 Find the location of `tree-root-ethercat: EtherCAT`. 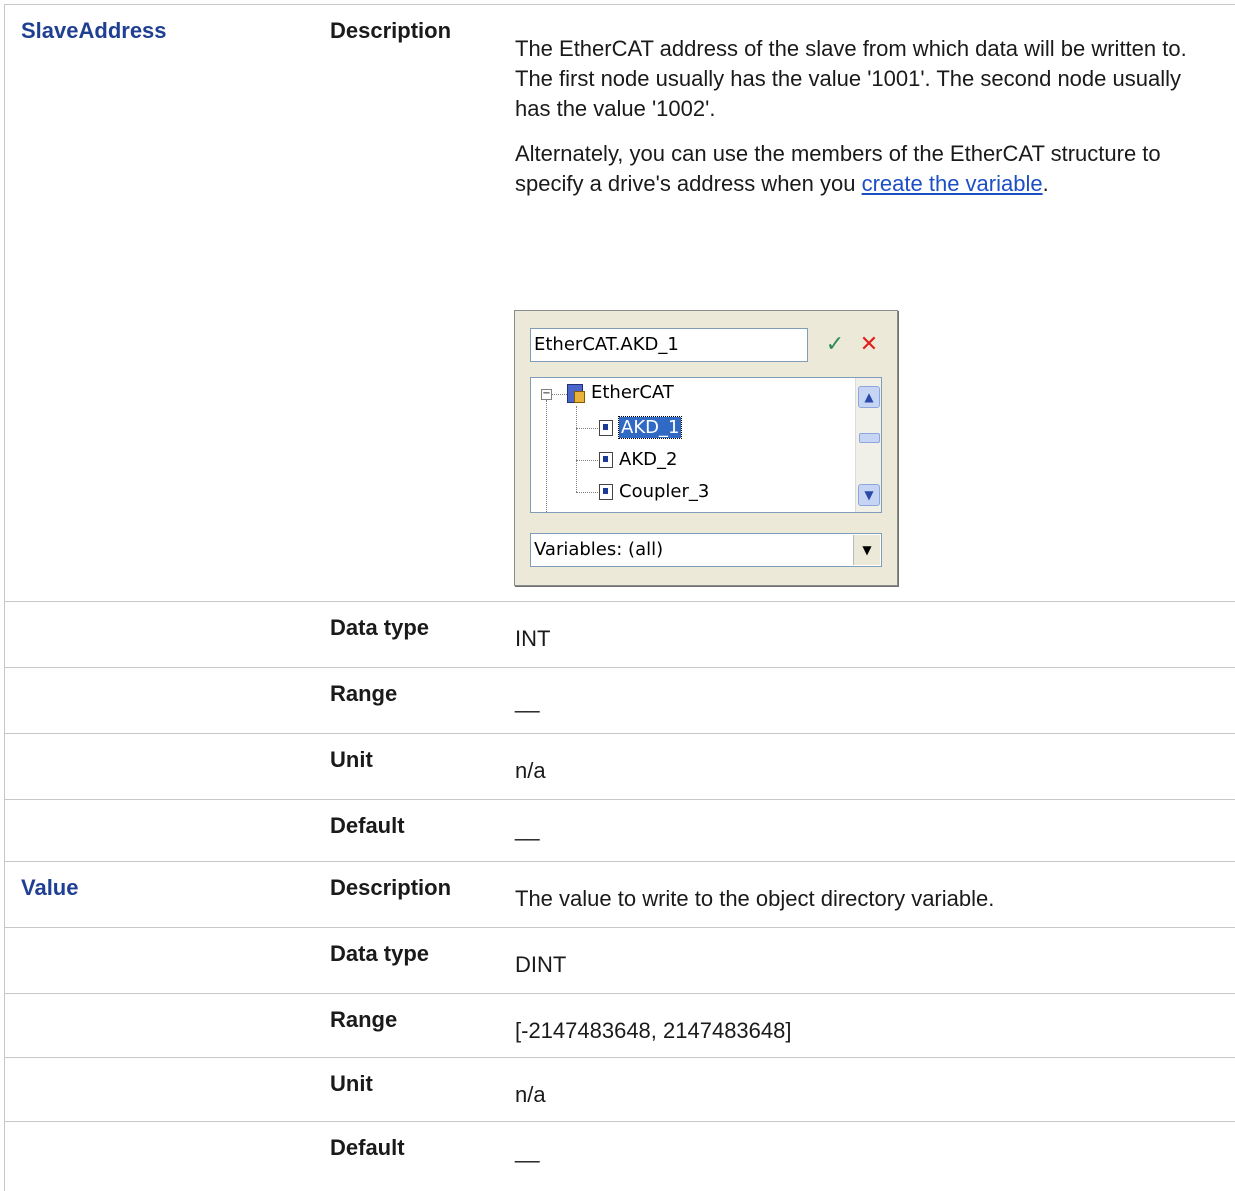

tree-root-ethercat: EtherCAT is located at coordinates (620, 393).